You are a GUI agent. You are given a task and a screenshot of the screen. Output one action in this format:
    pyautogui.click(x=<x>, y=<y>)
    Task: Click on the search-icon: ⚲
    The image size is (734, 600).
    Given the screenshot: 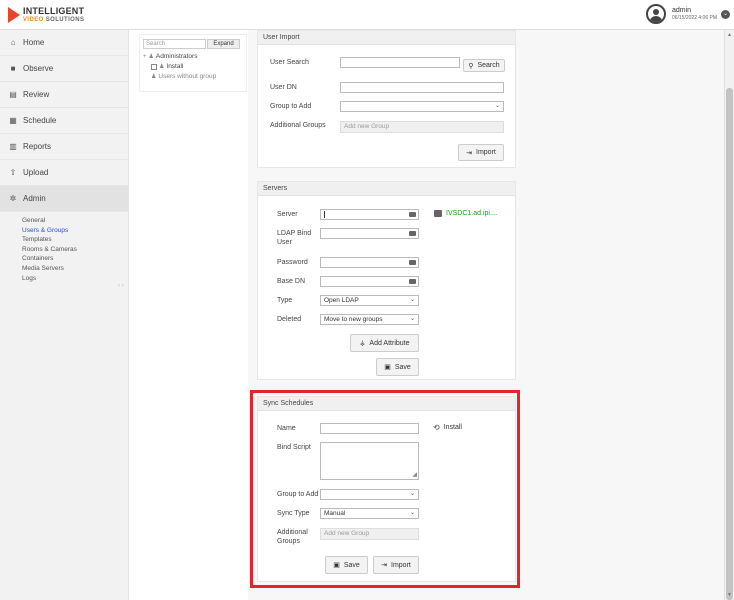 What is the action you would take?
    pyautogui.click(x=471, y=66)
    